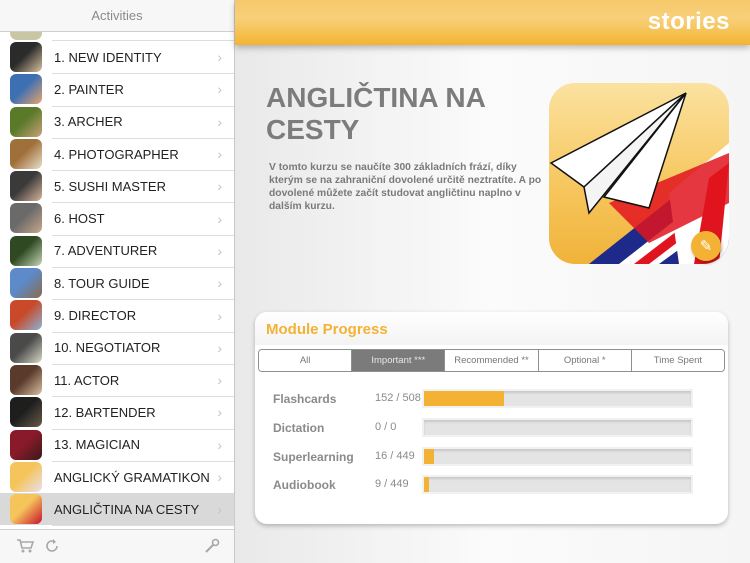 This screenshot has height=563, width=750. I want to click on list-item-label: 10. NEGOTIATOR, so click(107, 348).